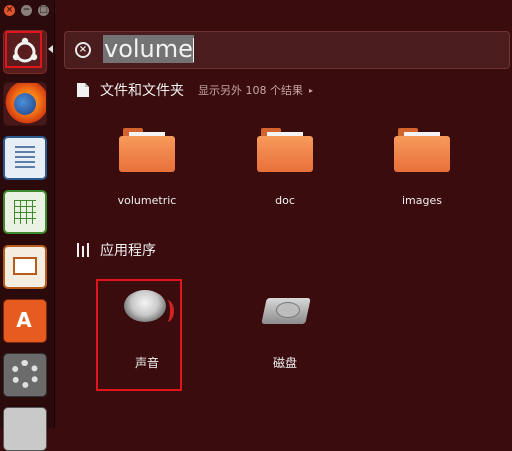 This screenshot has height=451, width=512. I want to click on launcher-system-settings, so click(25, 375).